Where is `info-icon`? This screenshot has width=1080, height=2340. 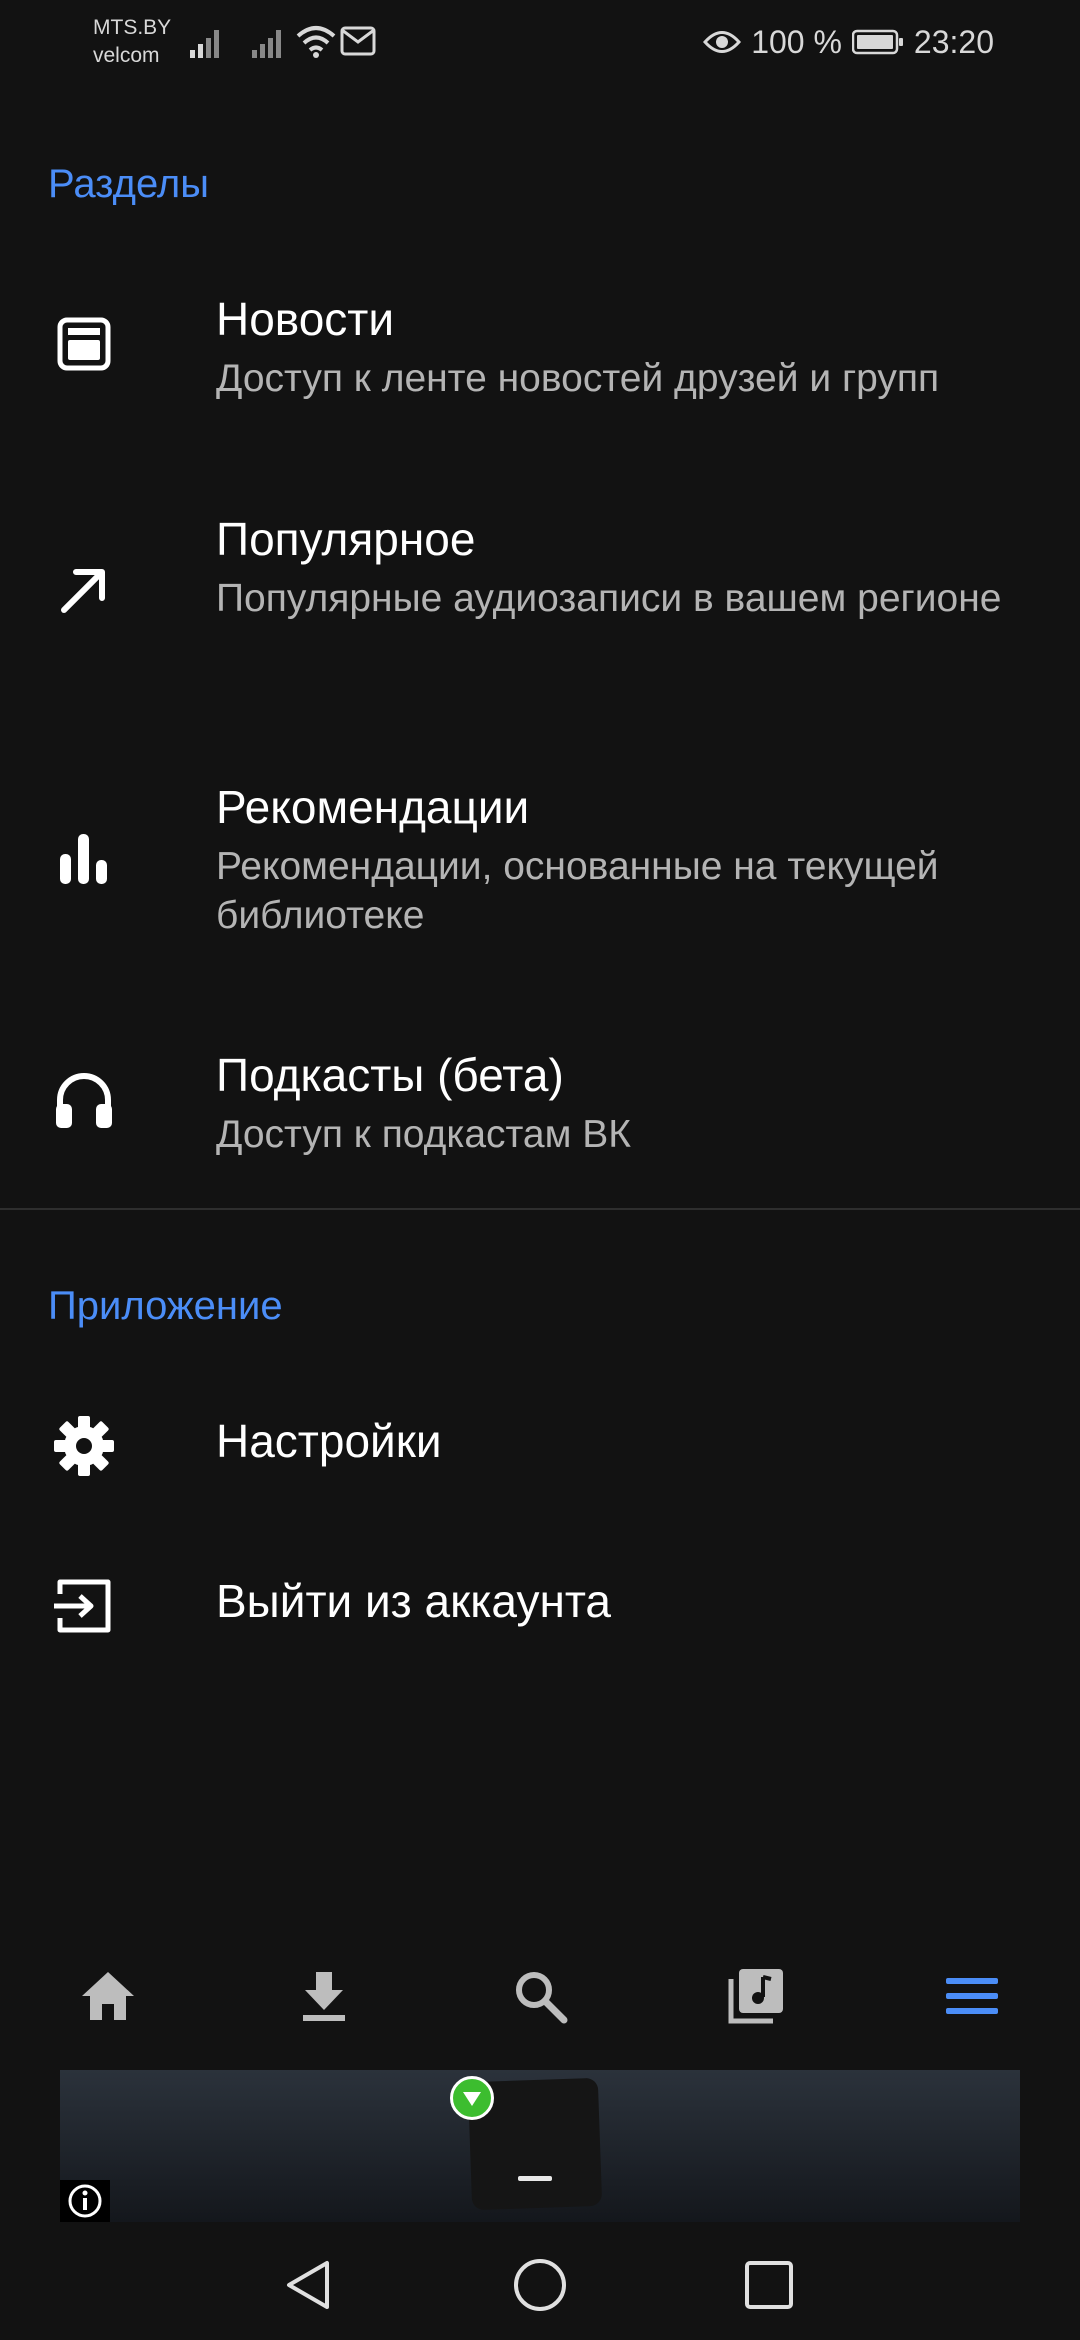
info-icon is located at coordinates (85, 2201).